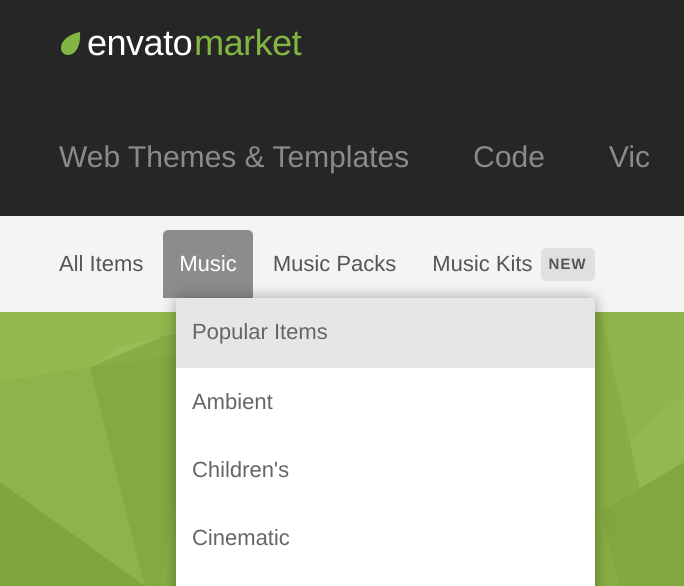 Image resolution: width=684 pixels, height=586 pixels. I want to click on subnav-tab: All Items, so click(101, 264).